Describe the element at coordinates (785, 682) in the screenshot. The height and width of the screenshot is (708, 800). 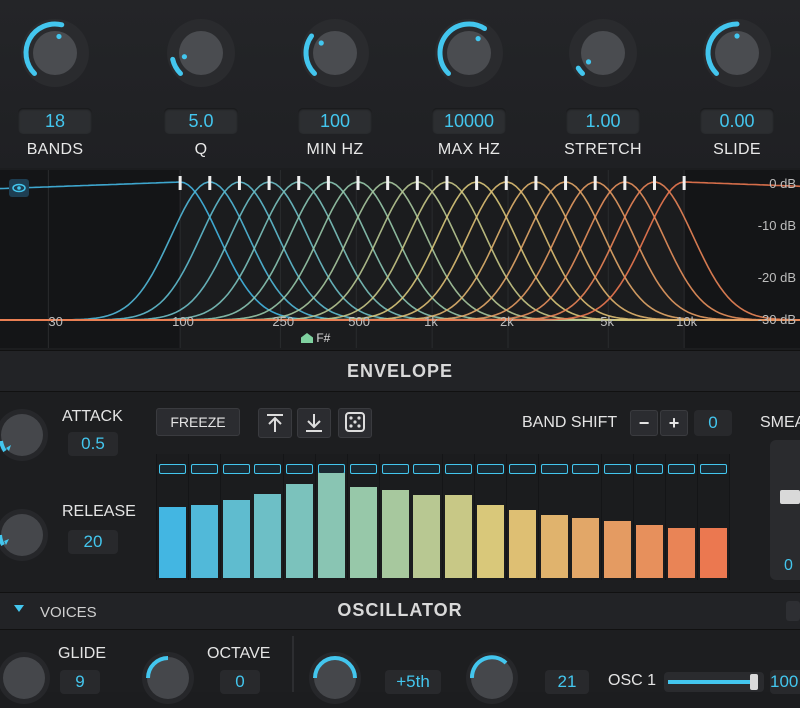
I see `osc1-value: 100` at that location.